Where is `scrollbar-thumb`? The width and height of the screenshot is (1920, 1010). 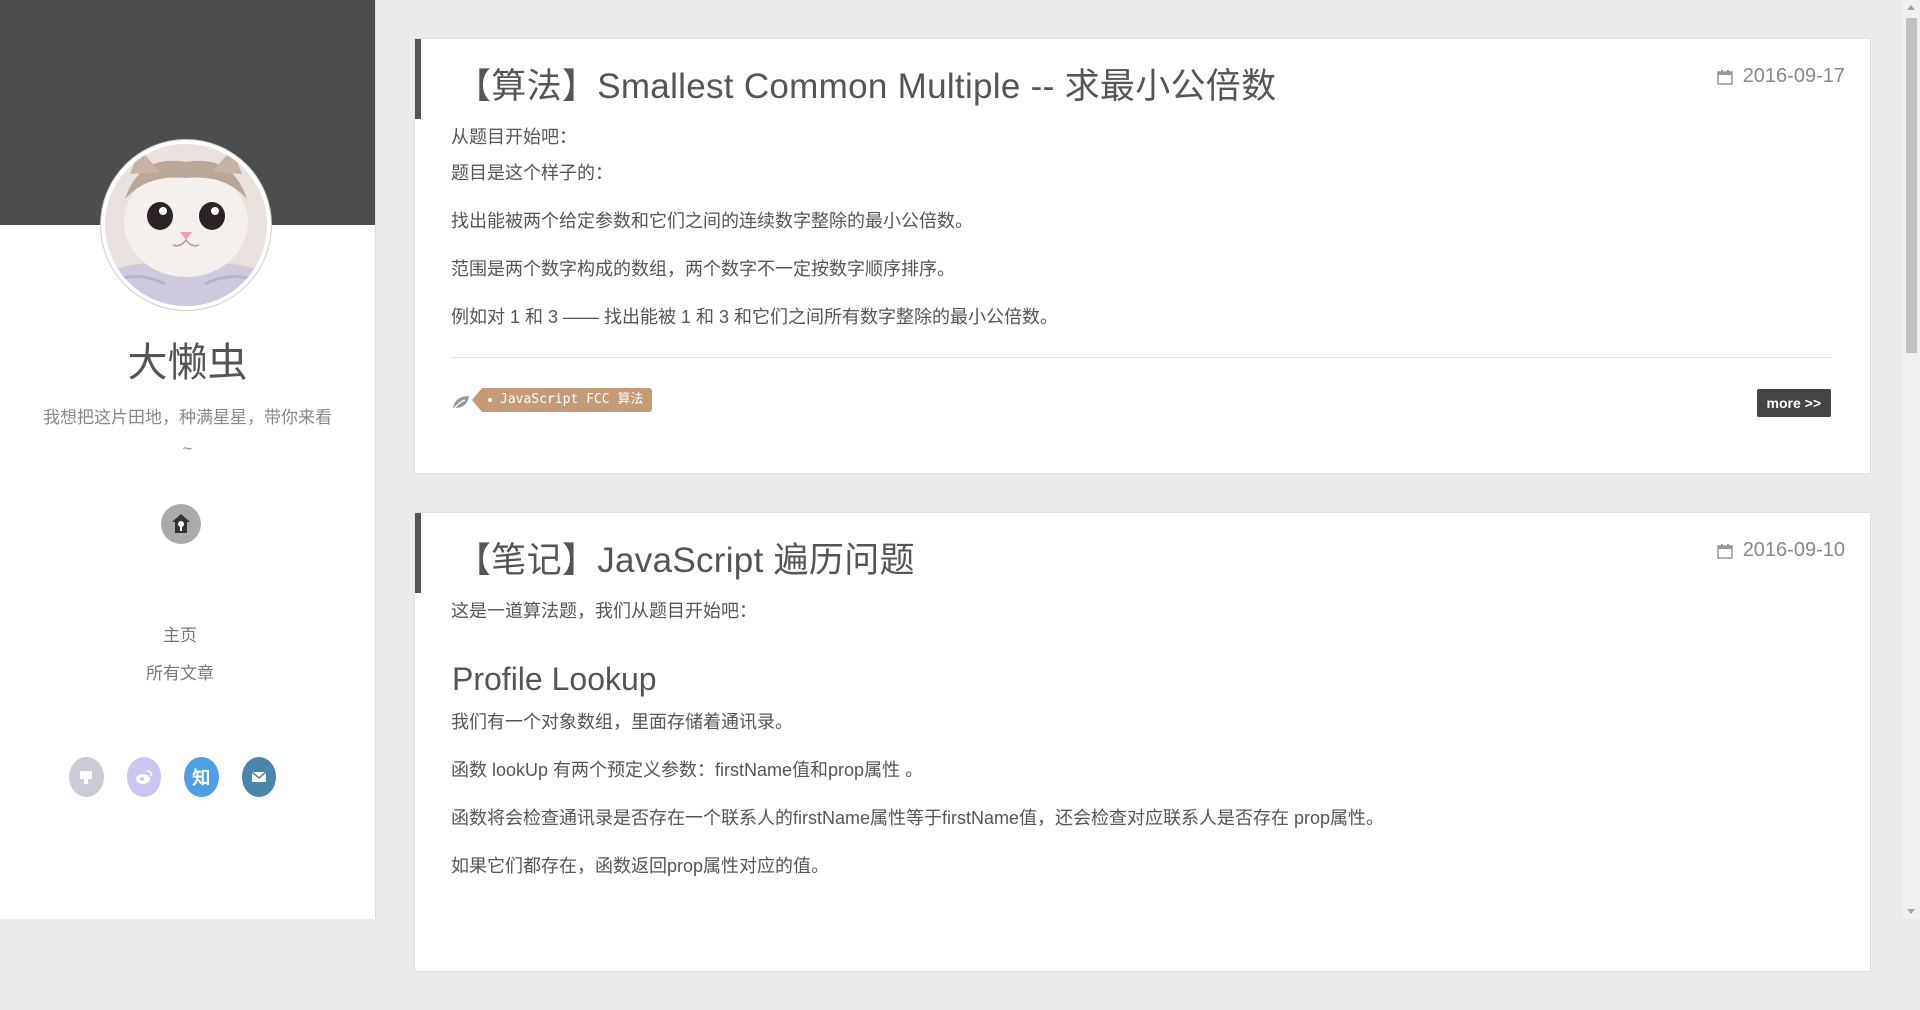 scrollbar-thumb is located at coordinates (1911, 185).